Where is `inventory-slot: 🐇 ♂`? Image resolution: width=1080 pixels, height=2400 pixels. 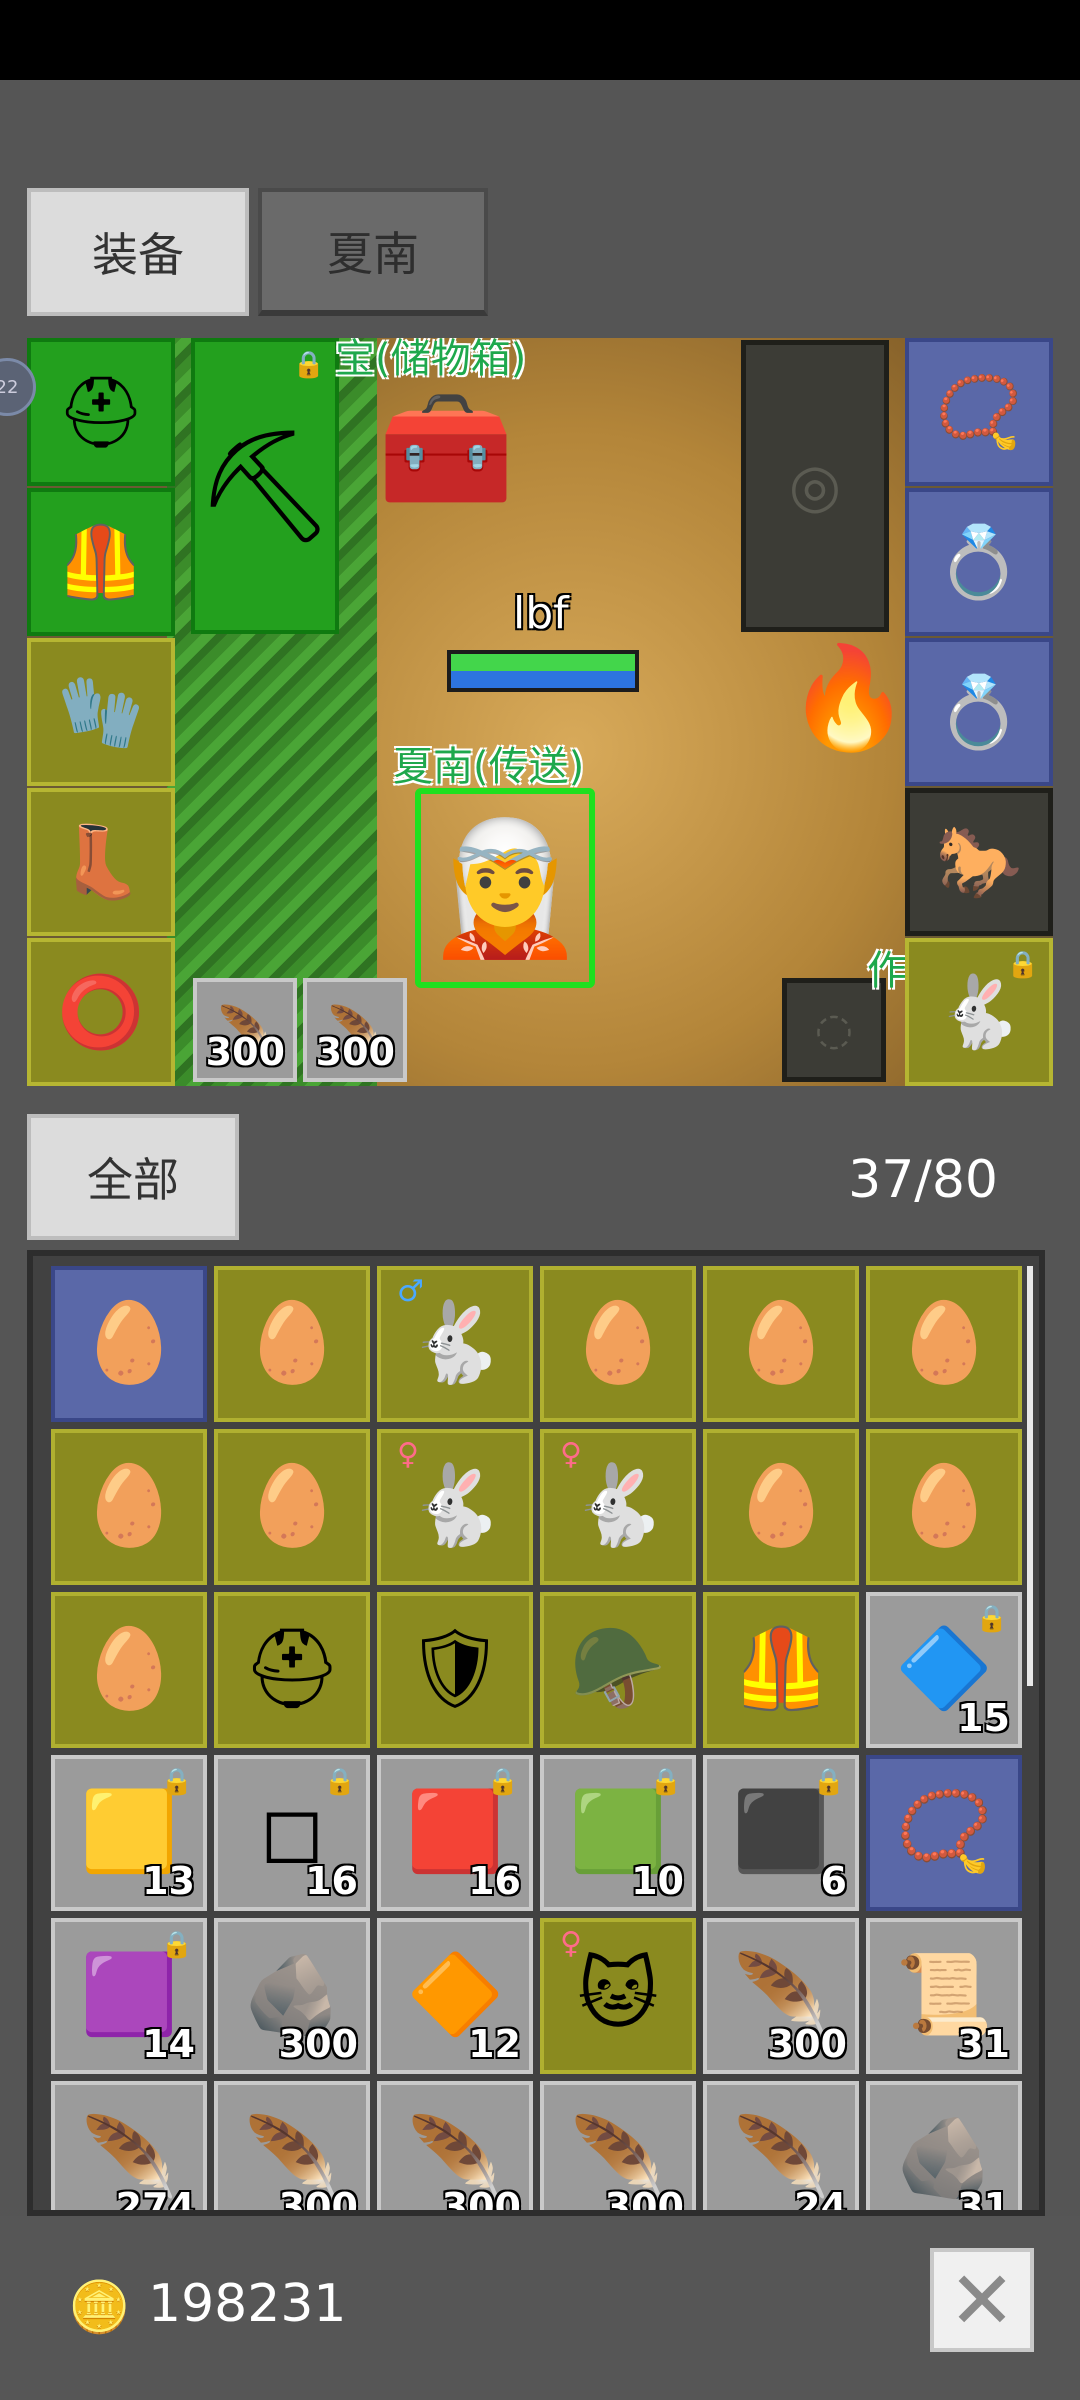 inventory-slot: 🐇 ♂ is located at coordinates (455, 1344).